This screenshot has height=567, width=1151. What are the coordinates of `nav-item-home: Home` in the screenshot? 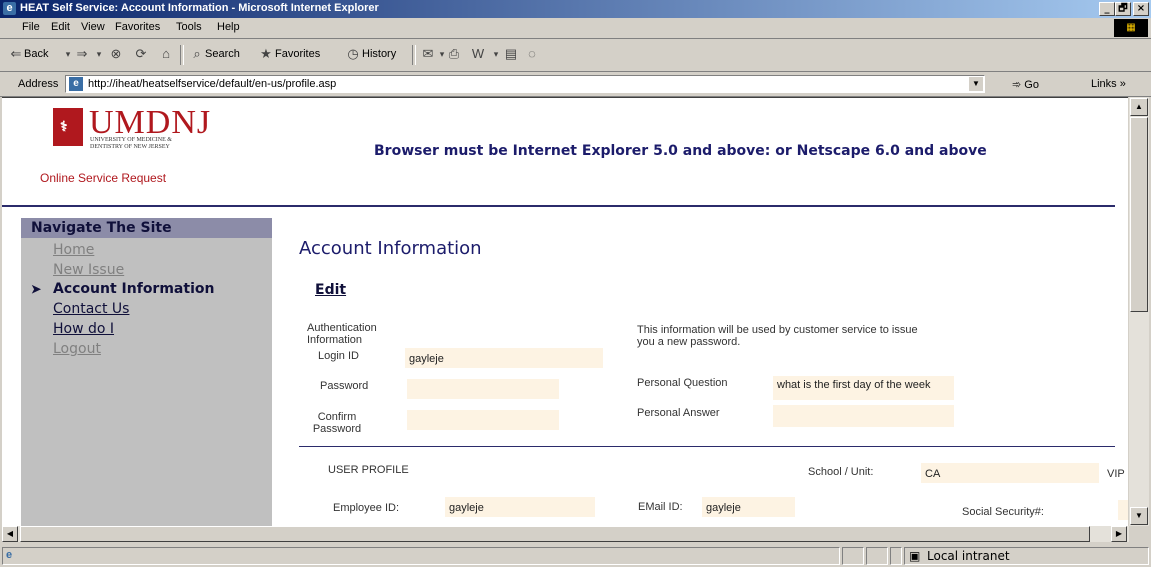 It's located at (73, 250).